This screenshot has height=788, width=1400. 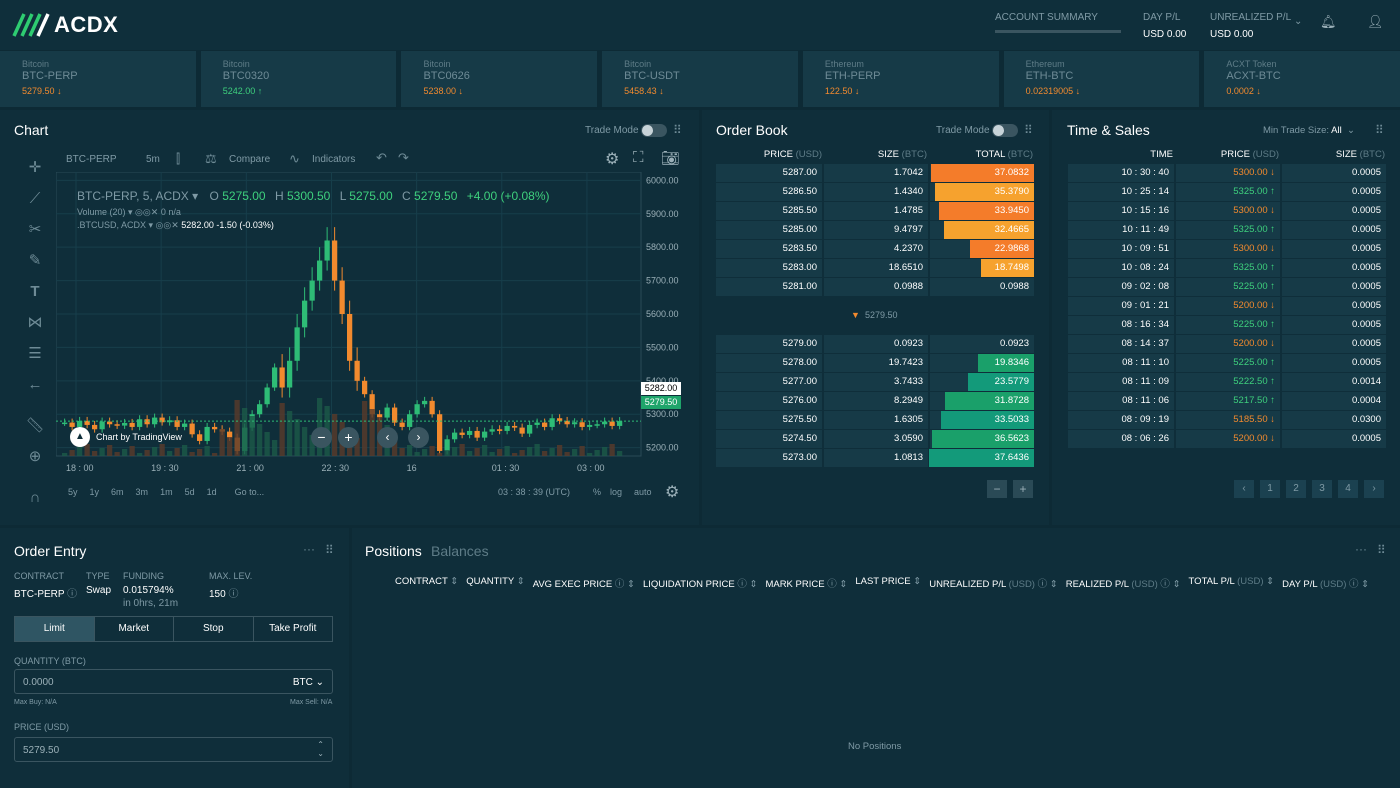 What do you see at coordinates (65, 25) in the screenshot?
I see `brand-logo: ACDX` at bounding box center [65, 25].